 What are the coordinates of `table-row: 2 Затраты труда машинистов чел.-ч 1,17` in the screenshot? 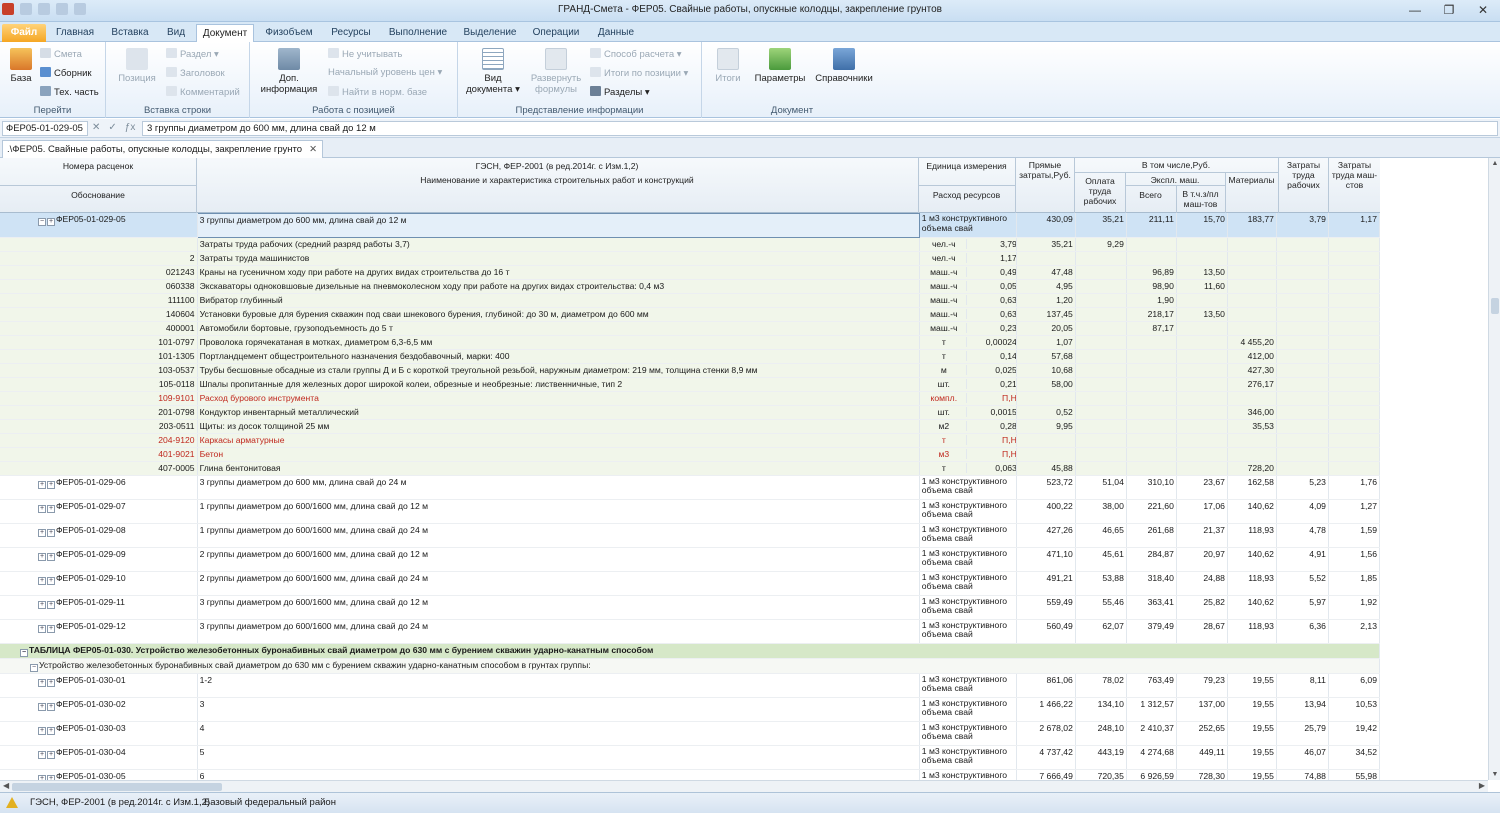 It's located at (690, 258).